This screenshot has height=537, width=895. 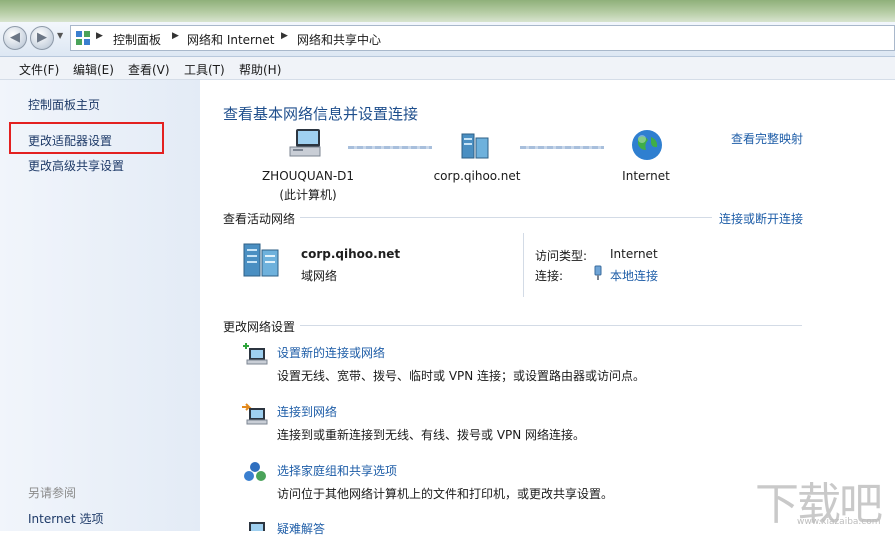 I want to click on page-title: 查看基本网络信息并设置连接, so click(x=321, y=114).